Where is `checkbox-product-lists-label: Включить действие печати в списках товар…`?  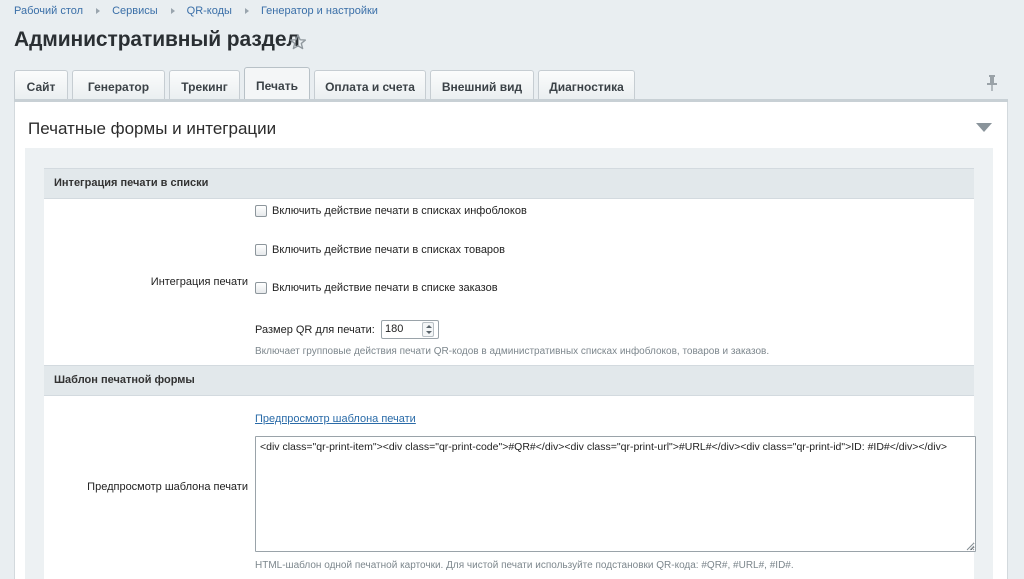 checkbox-product-lists-label: Включить действие печати в списках товар… is located at coordinates (388, 250).